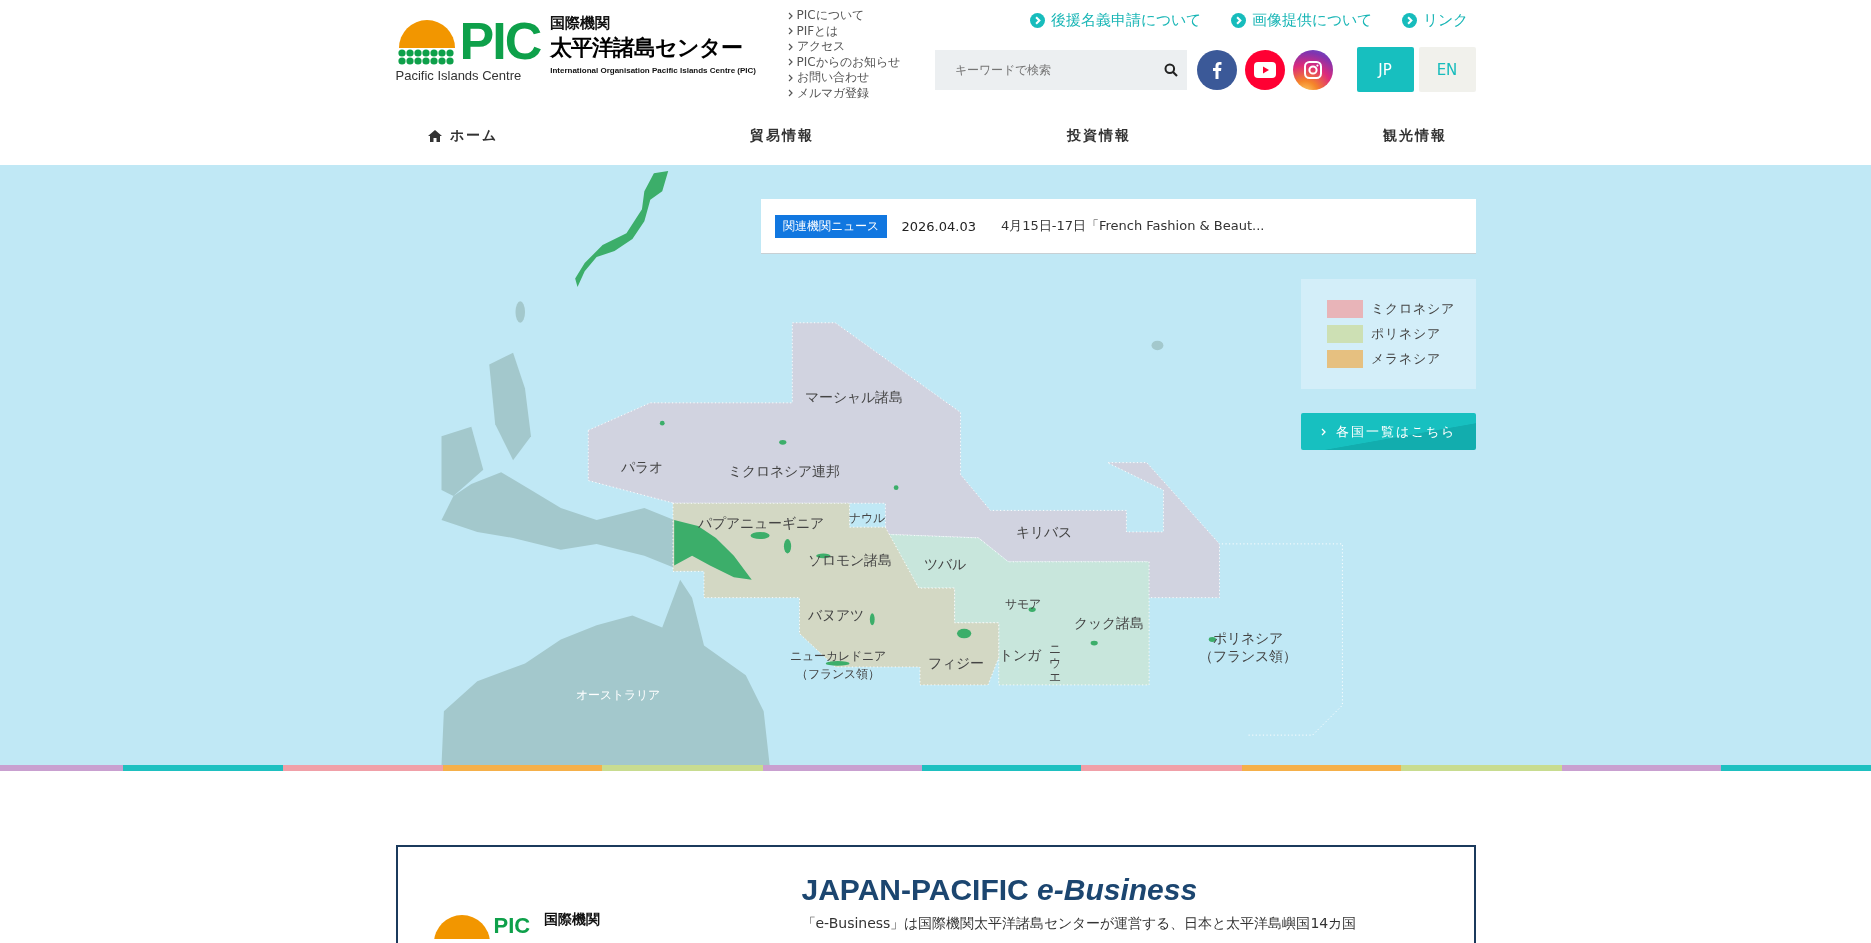 This screenshot has height=943, width=1871. I want to click on chevron-icon, so click(1323, 431).